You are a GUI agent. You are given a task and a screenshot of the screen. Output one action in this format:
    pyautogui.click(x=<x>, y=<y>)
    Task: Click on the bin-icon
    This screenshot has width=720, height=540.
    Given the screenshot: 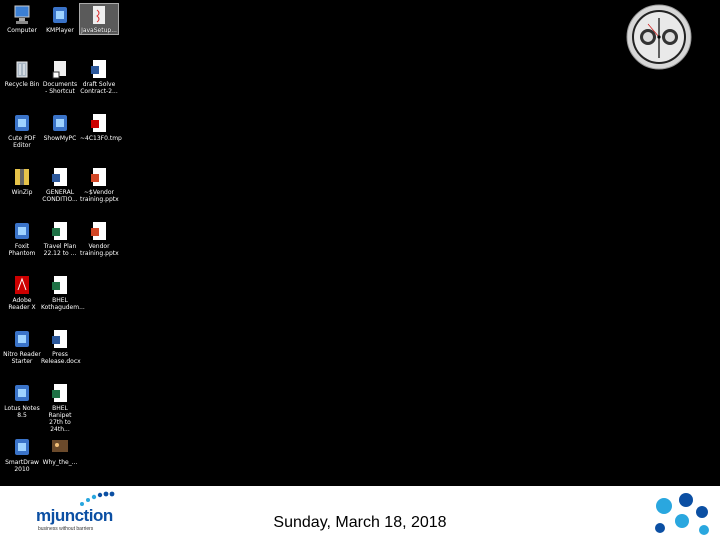 What is the action you would take?
    pyautogui.click(x=22, y=69)
    